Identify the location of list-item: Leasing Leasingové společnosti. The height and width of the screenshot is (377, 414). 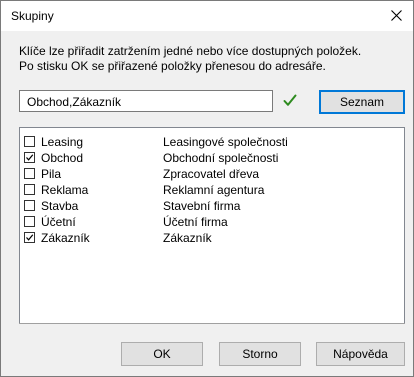
(212, 142).